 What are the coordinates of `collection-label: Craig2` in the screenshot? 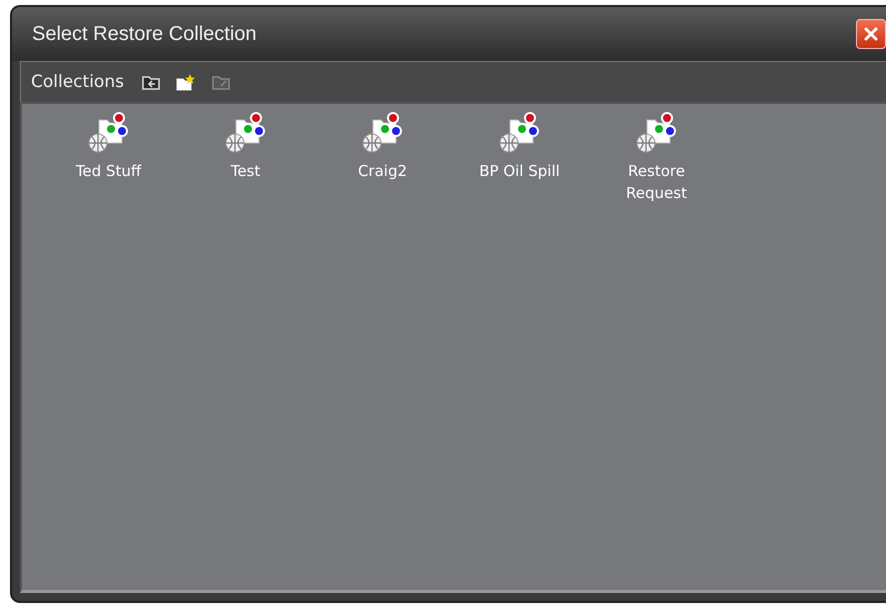 It's located at (383, 171).